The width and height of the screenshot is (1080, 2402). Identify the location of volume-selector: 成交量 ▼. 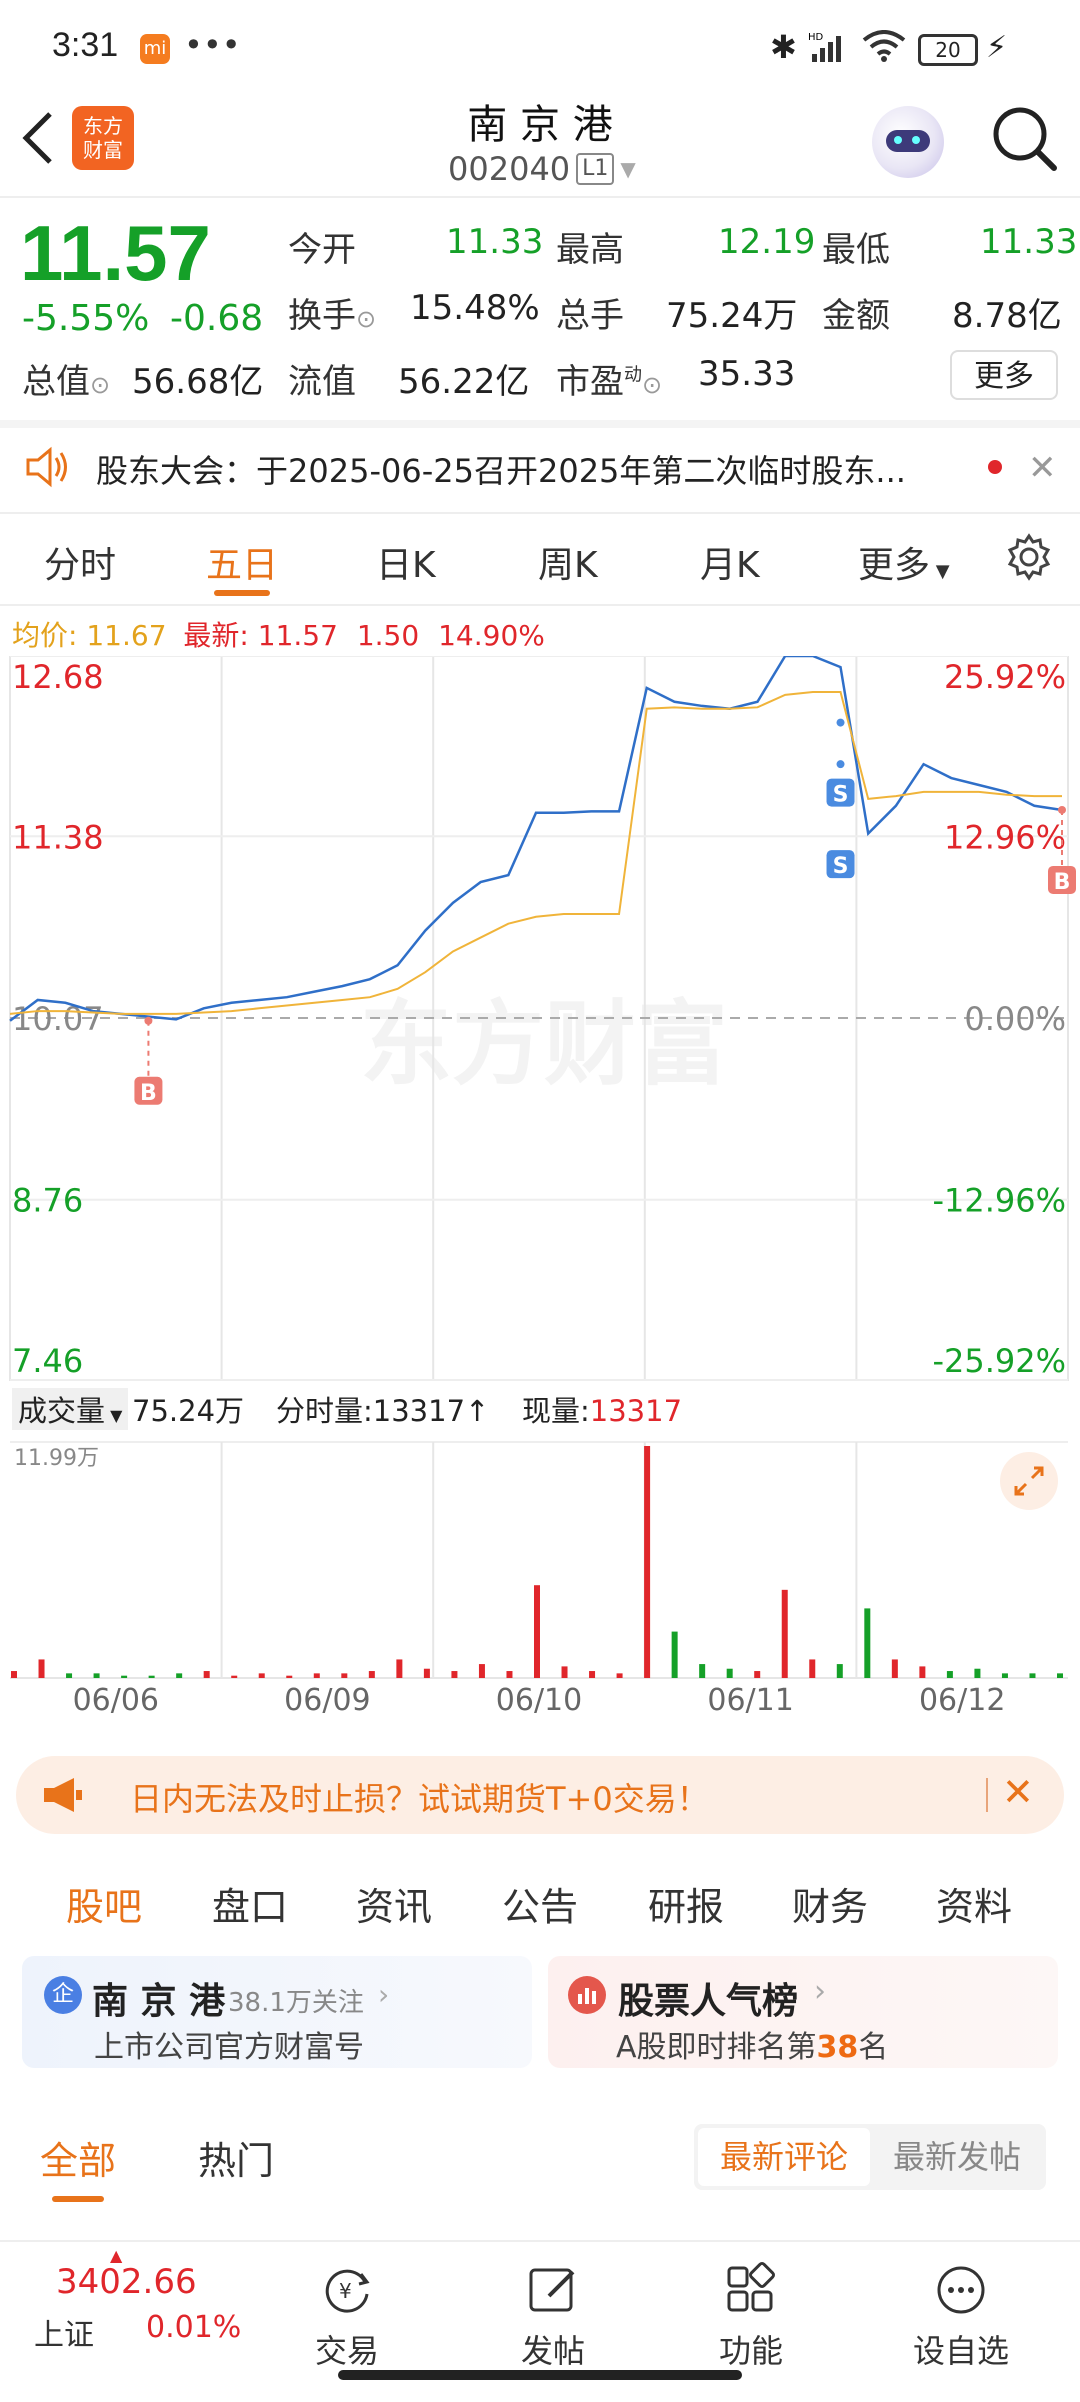
(70, 1409).